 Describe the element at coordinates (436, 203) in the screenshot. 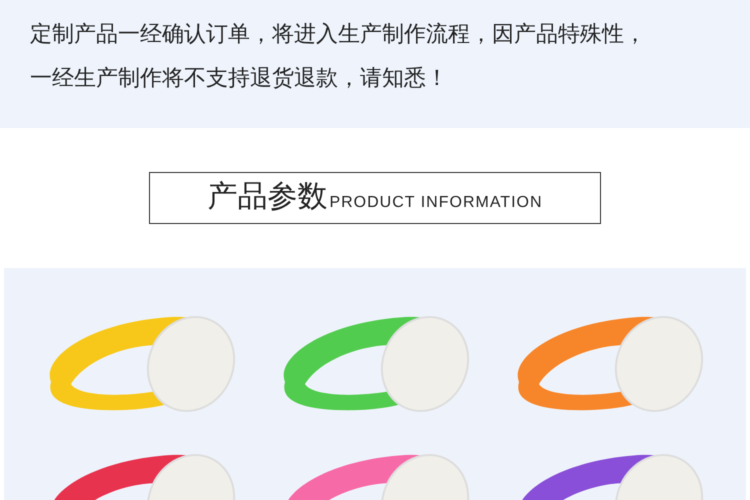

I see `section-subtitle: PRODUCT INFORMATION` at that location.